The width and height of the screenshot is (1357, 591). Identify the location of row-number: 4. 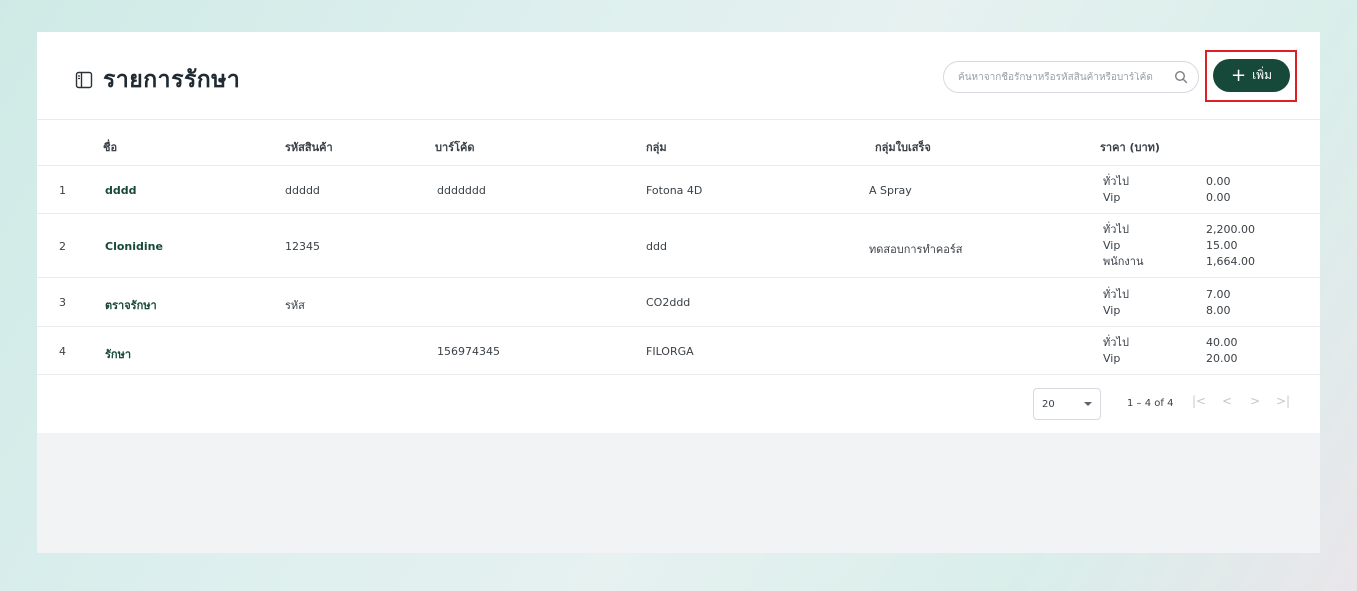
(62, 351).